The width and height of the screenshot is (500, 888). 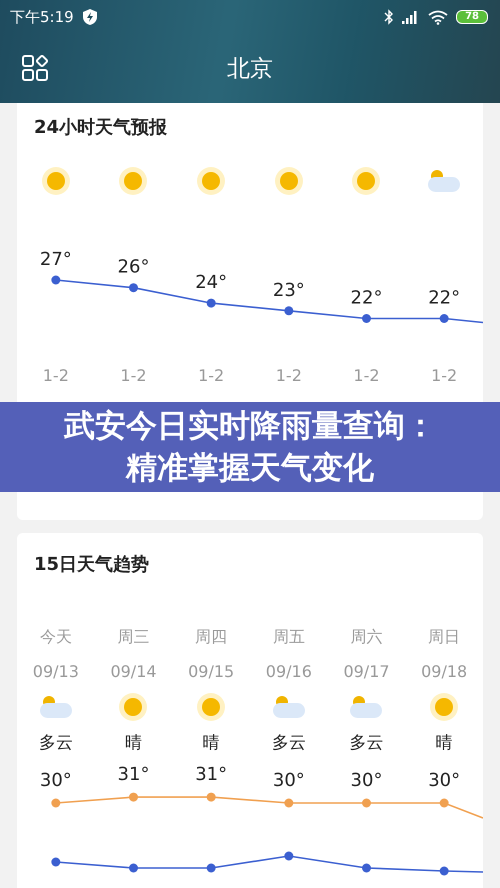 What do you see at coordinates (42, 17) in the screenshot?
I see `status-time: 下午5:19` at bounding box center [42, 17].